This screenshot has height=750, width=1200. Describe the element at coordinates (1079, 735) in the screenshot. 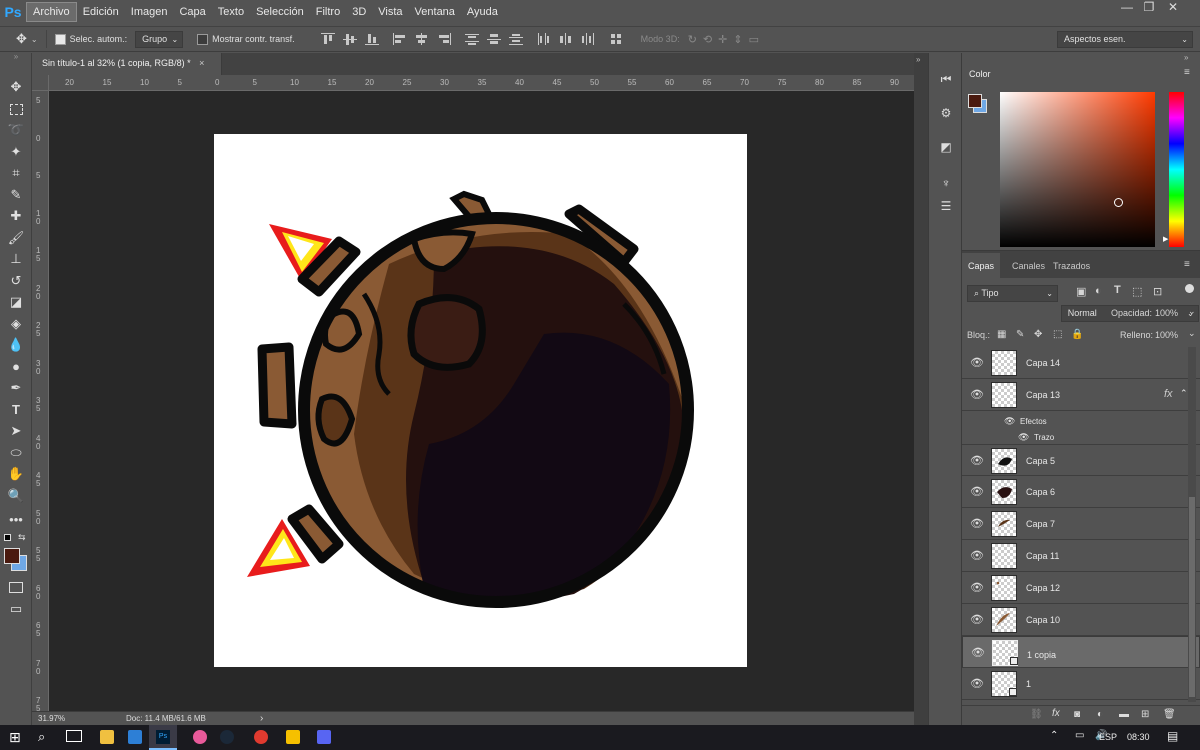

I see `network-icon: ▭` at that location.